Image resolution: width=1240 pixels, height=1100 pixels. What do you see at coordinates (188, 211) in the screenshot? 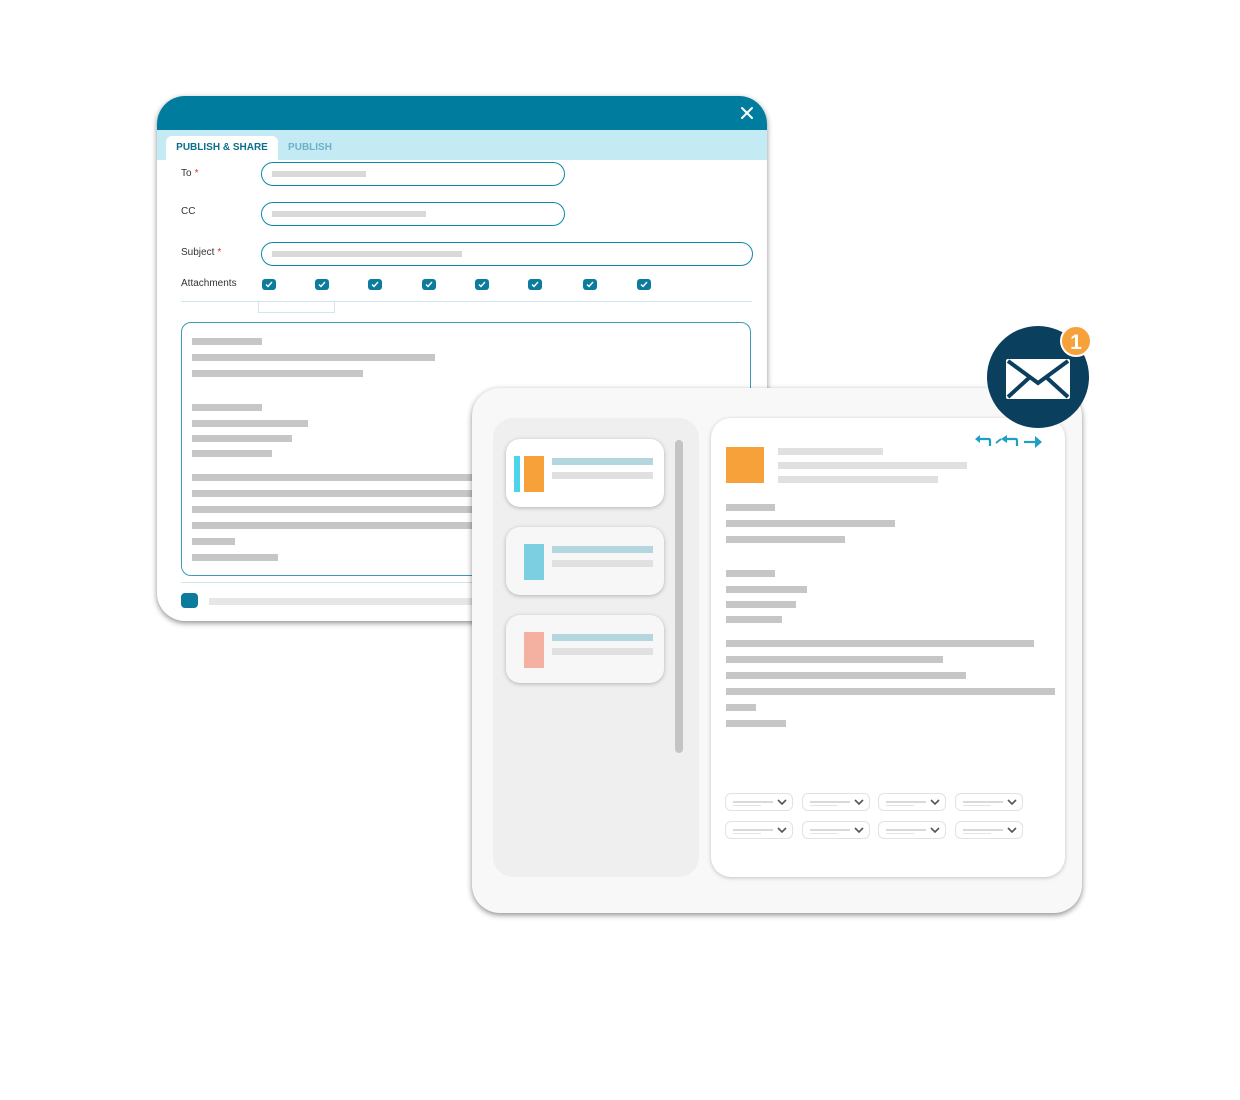
I see `cc-label: CC` at bounding box center [188, 211].